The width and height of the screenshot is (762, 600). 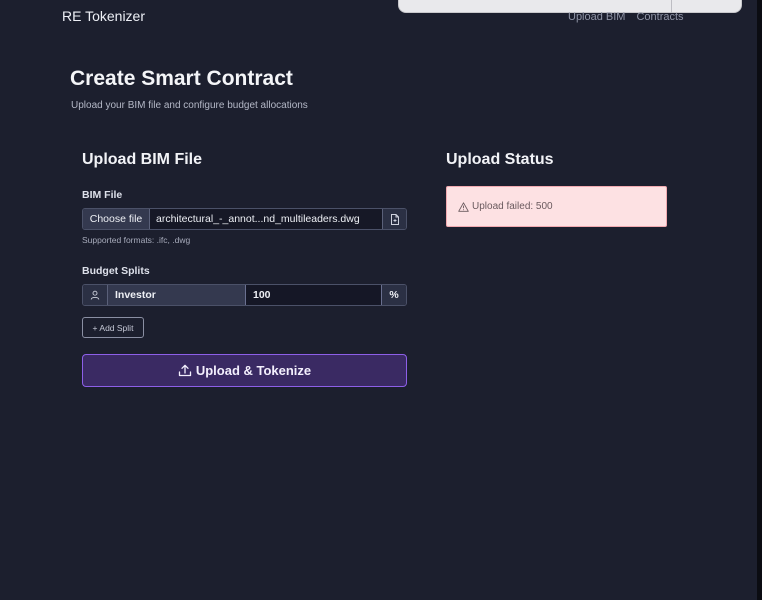 I want to click on nav-upload-bim: Upload BIM, so click(x=596, y=17).